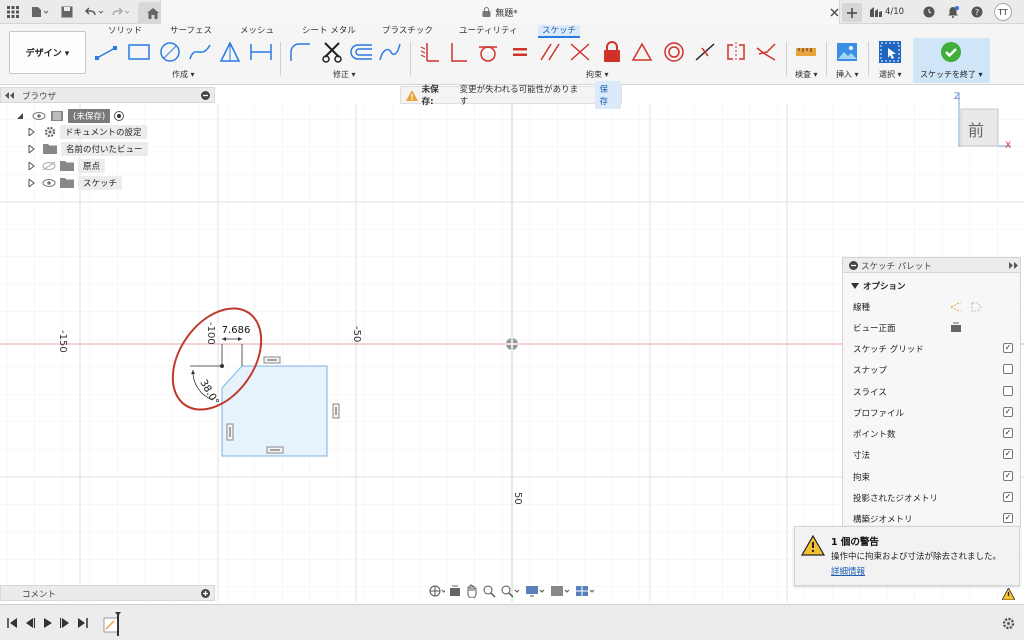 The image size is (1024, 640). I want to click on slice-checkbox, so click(1008, 391).